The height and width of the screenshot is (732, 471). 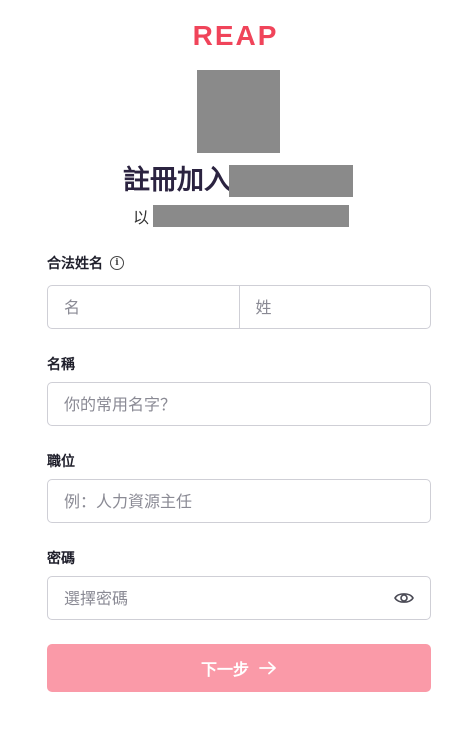 I want to click on legal-name-label: 合法姓名 i, so click(x=85, y=263).